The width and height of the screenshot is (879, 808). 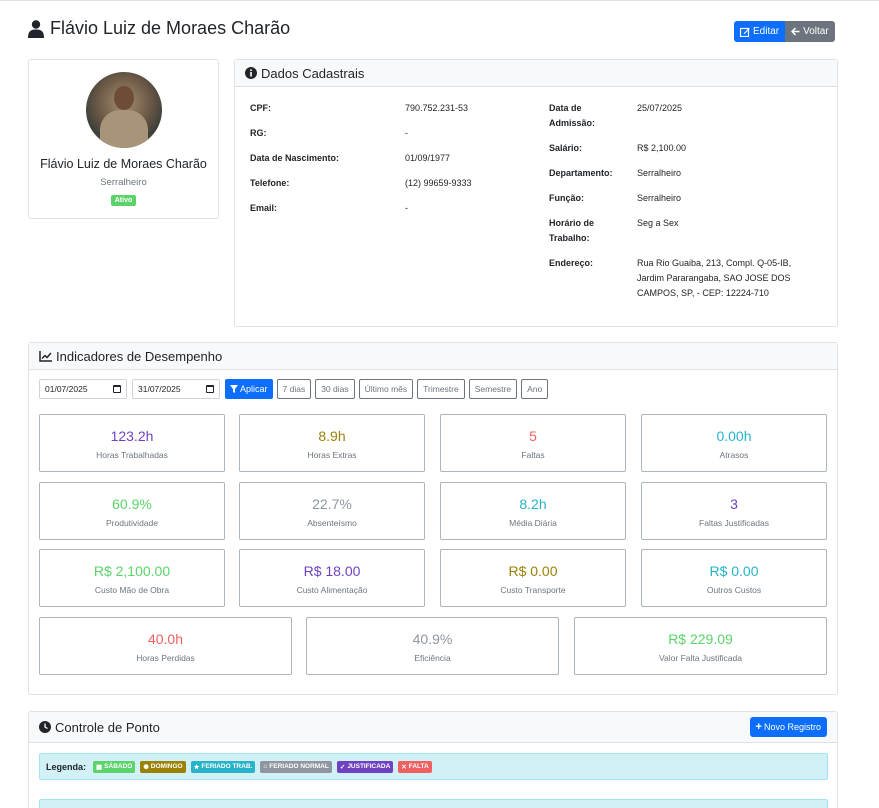 What do you see at coordinates (659, 173) in the screenshot?
I see `department-value: Serralheiro` at bounding box center [659, 173].